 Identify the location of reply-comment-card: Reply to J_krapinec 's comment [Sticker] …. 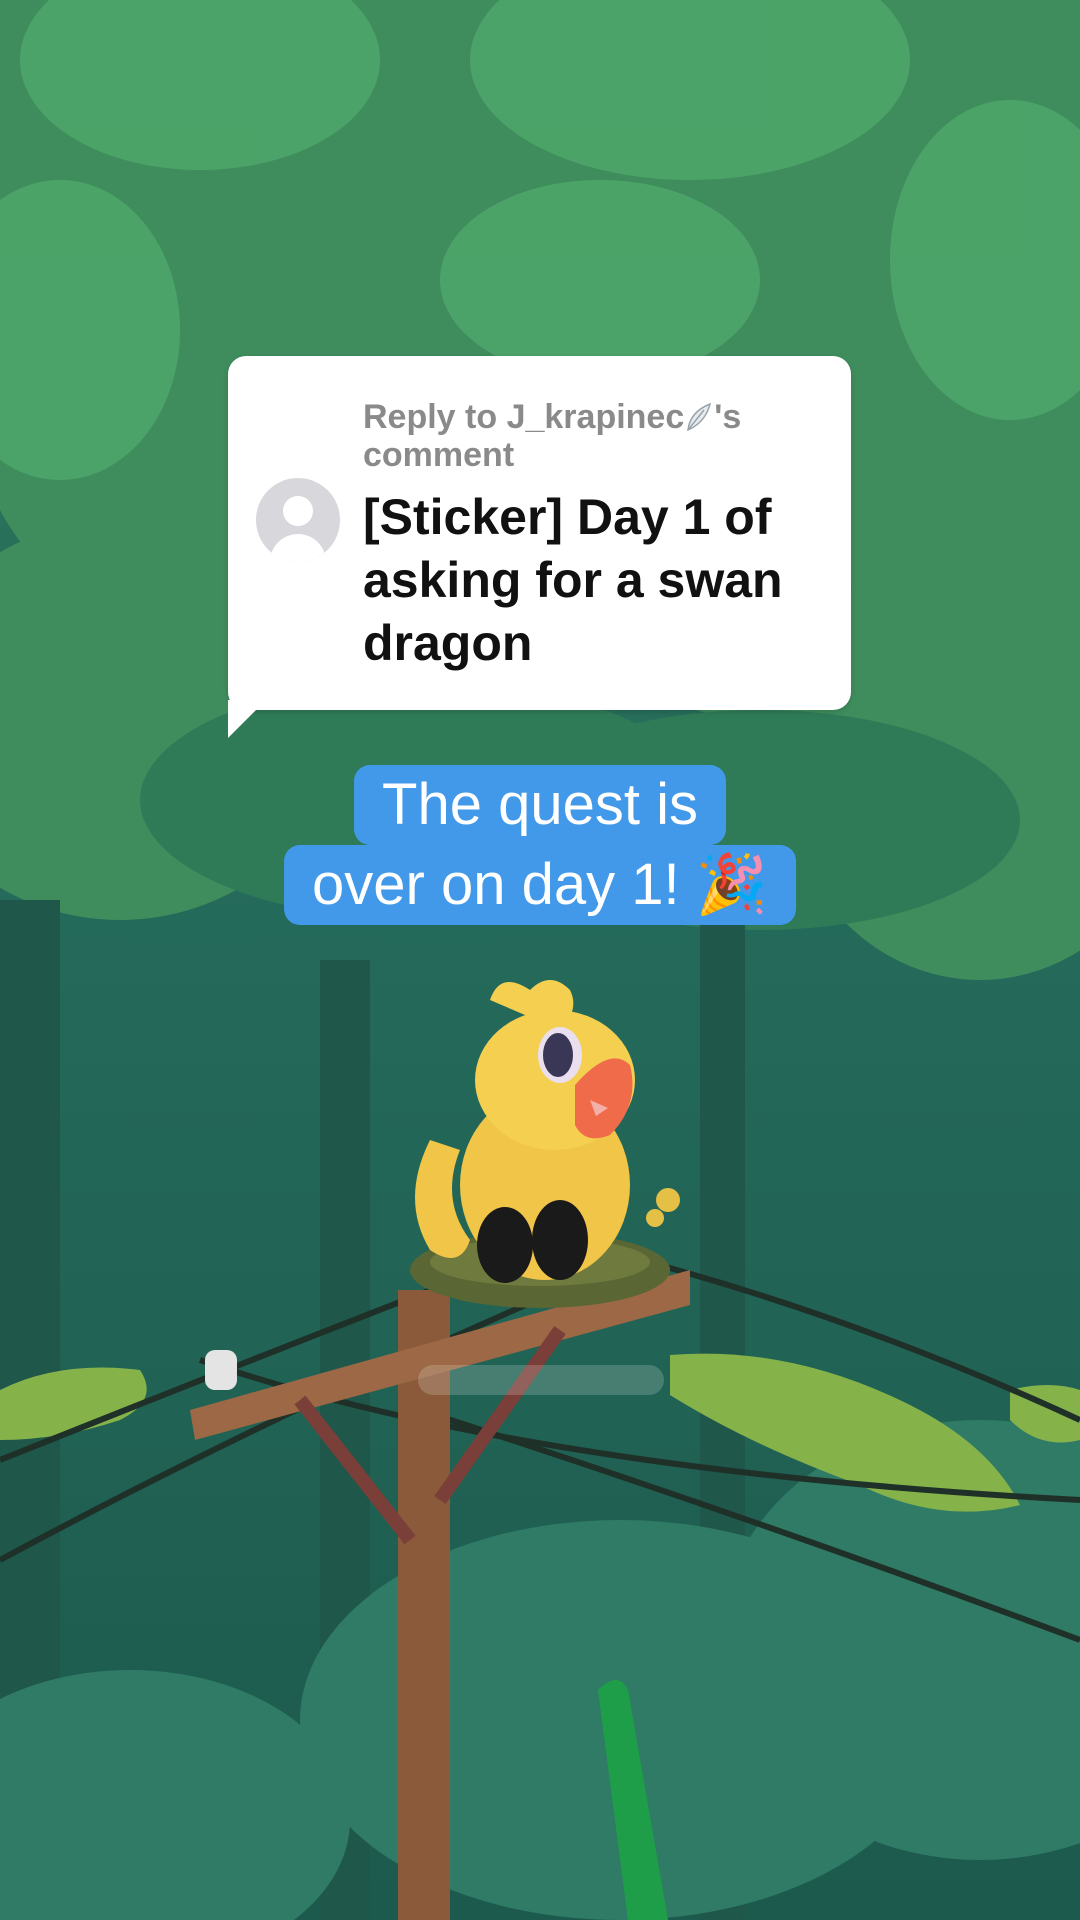
(539, 533).